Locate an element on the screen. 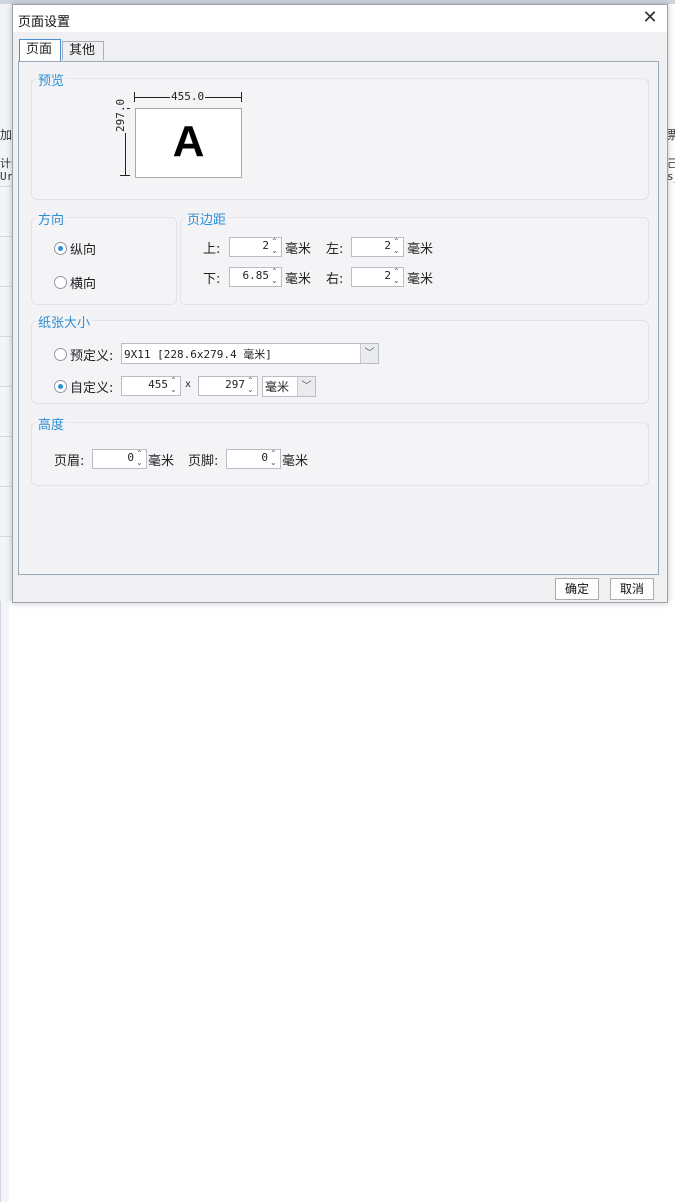 Image resolution: width=675 pixels, height=1202 pixels. tab-other: 其他 is located at coordinates (83, 50).